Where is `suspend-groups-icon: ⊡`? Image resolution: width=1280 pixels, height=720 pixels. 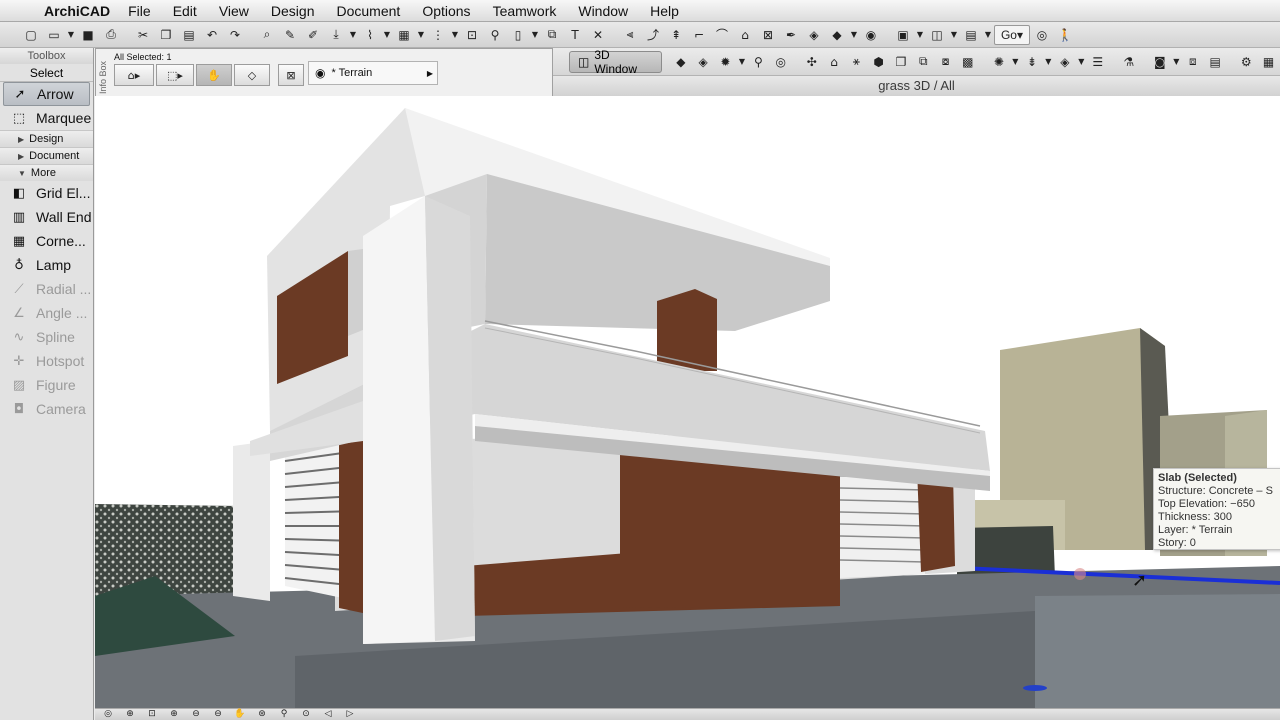 suspend-groups-icon: ⊡ is located at coordinates (472, 35).